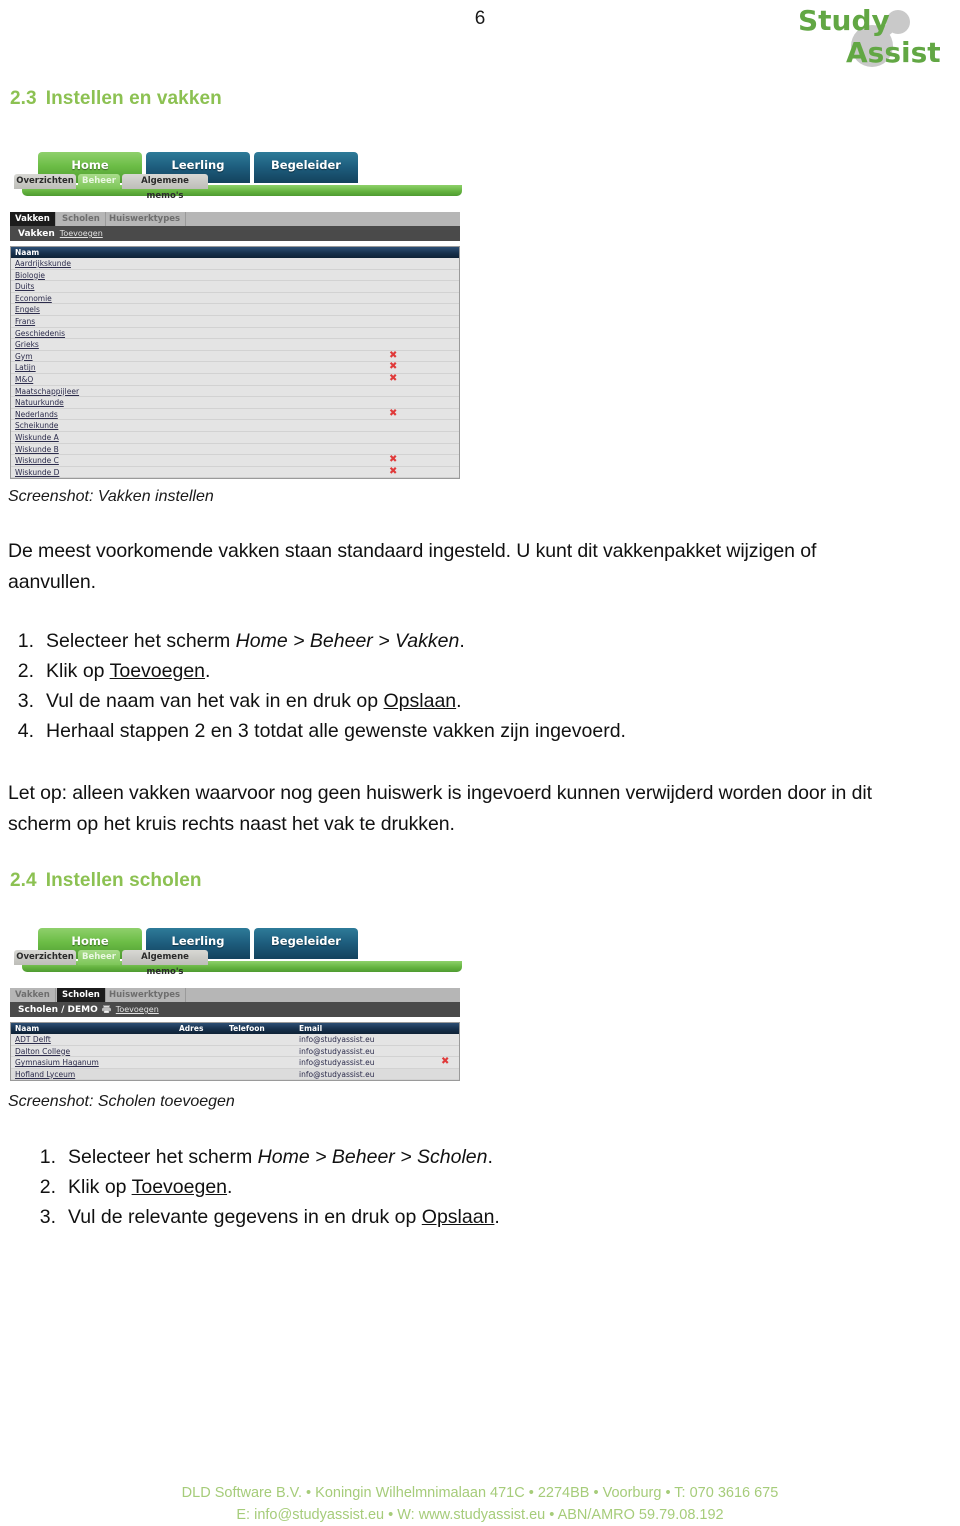 The width and height of the screenshot is (960, 1526). What do you see at coordinates (106, 1009) in the screenshot?
I see `printer-icon` at bounding box center [106, 1009].